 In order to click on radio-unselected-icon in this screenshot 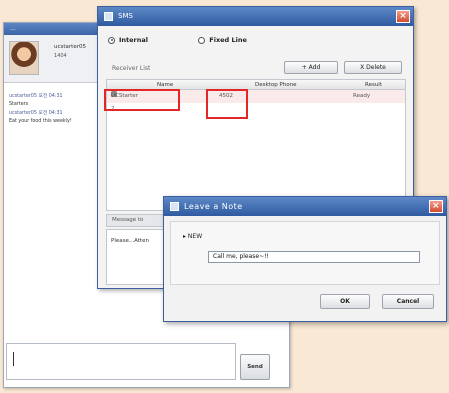, I will do `click(202, 40)`.